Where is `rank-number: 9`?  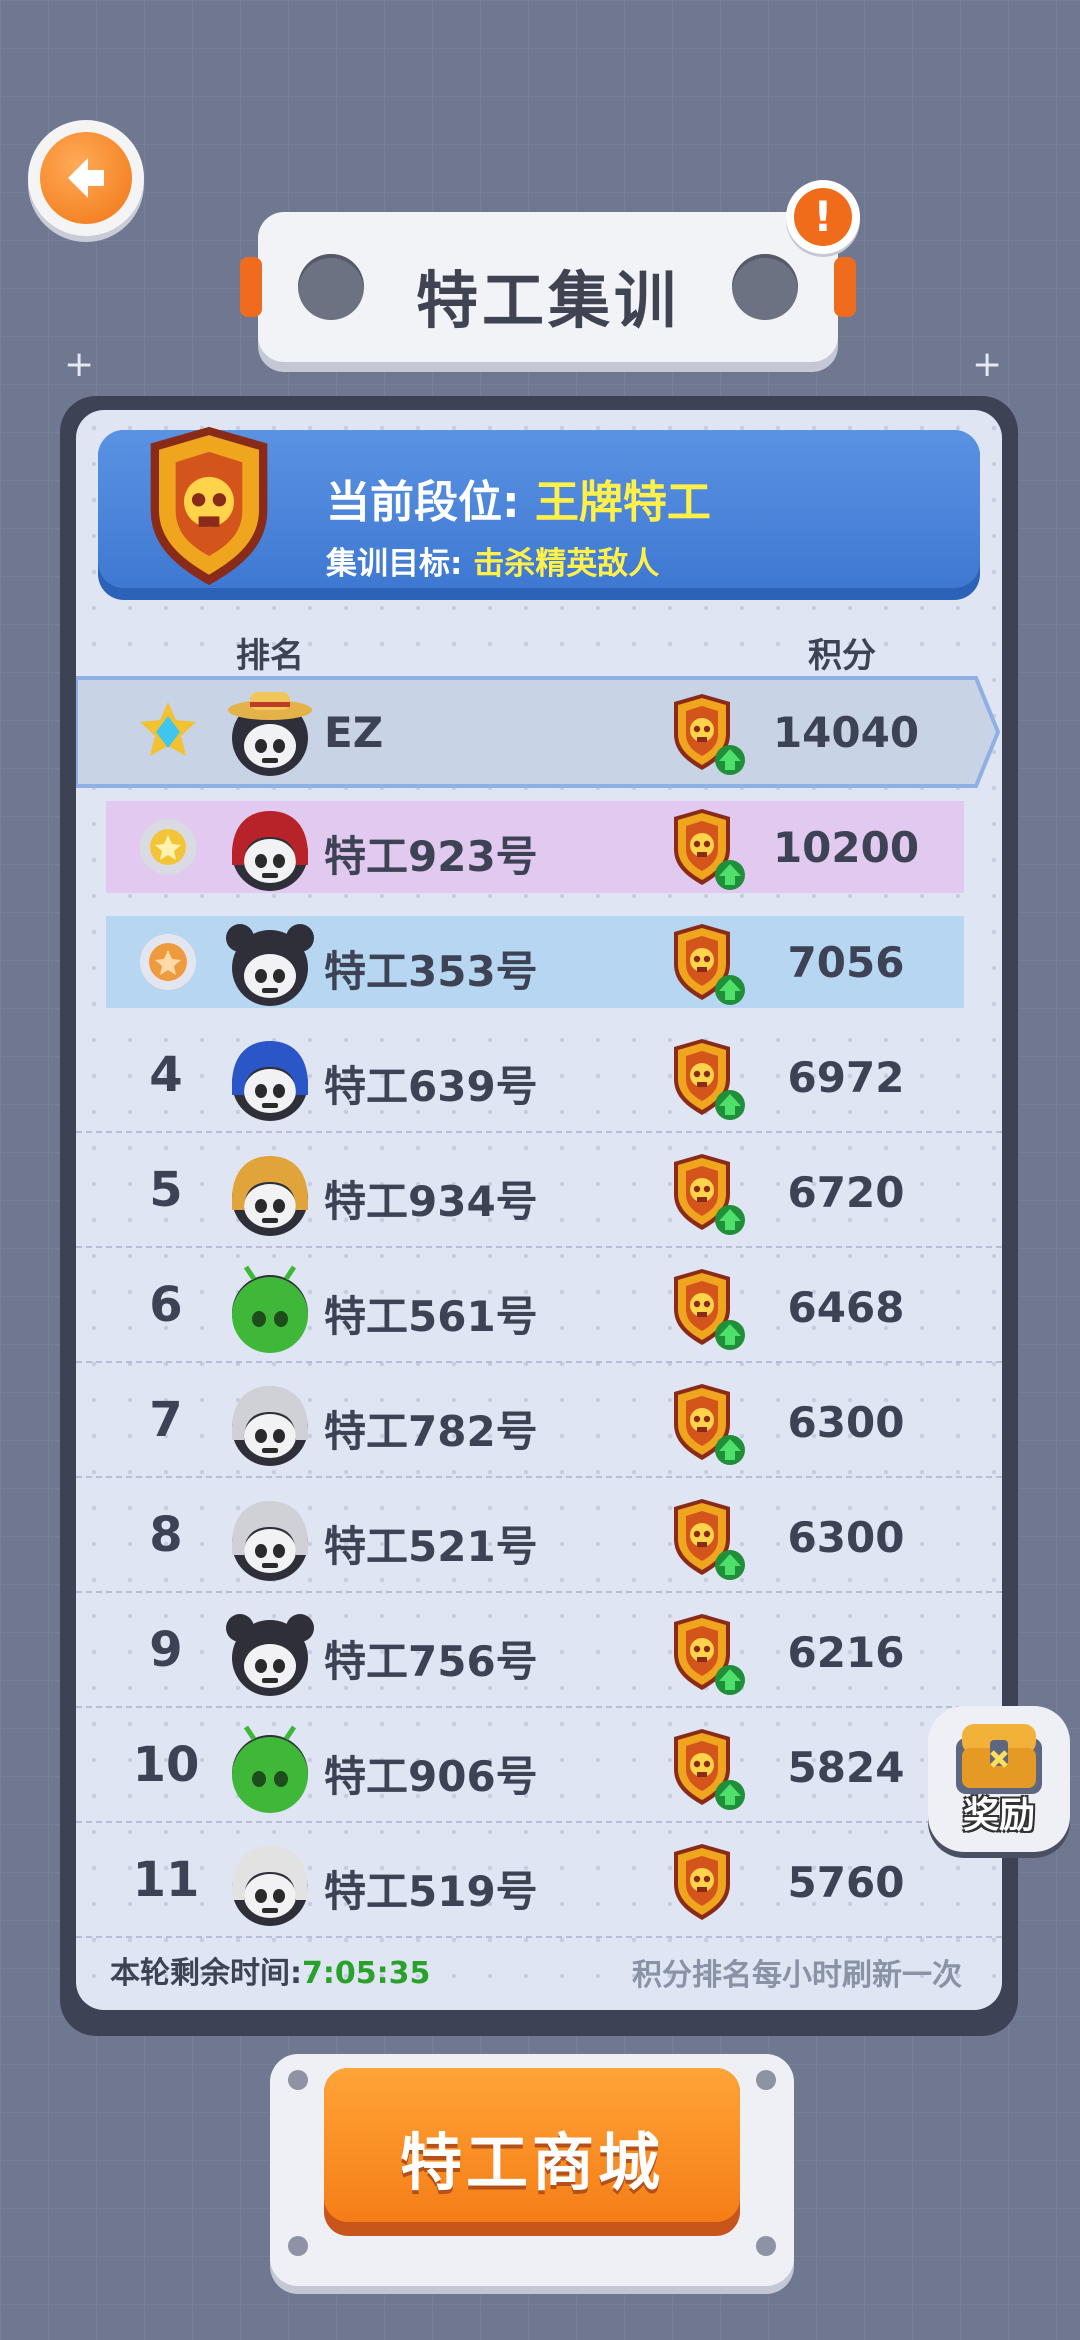 rank-number: 9 is located at coordinates (166, 1650).